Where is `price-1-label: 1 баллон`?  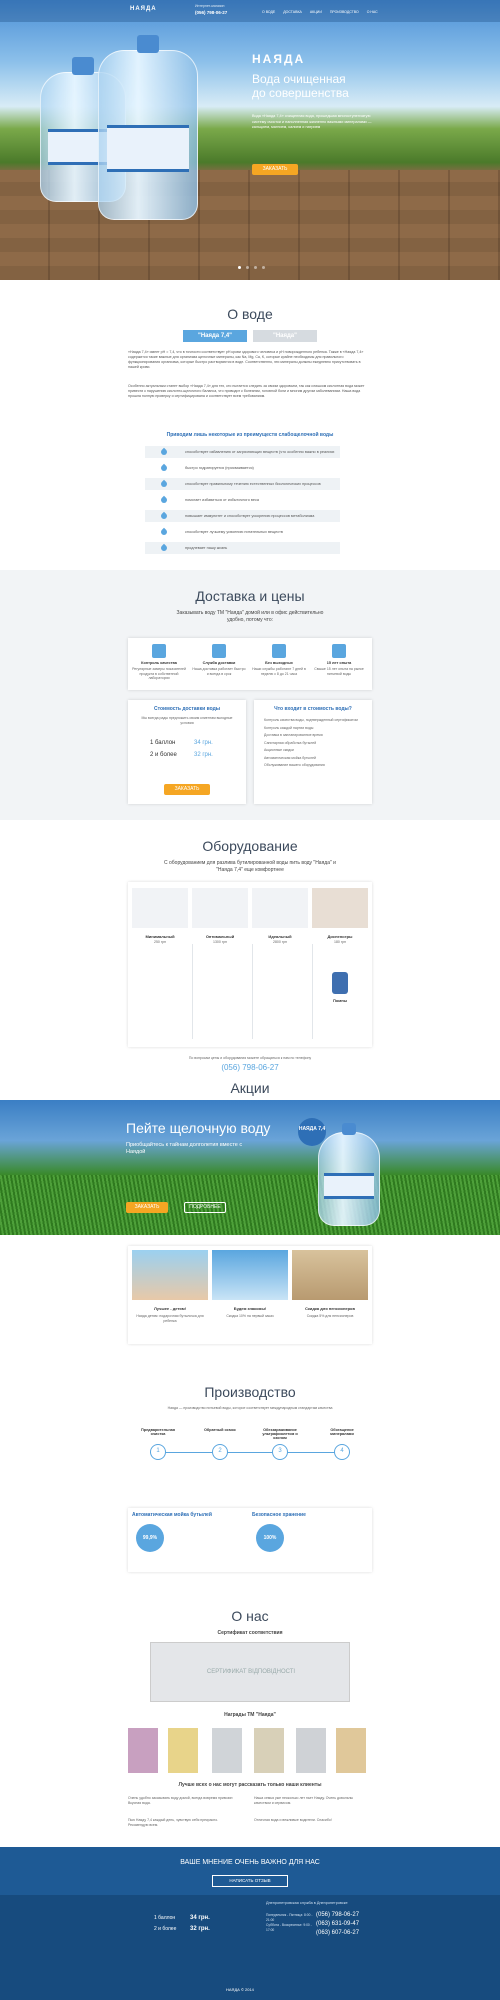
price-1-label: 1 баллон is located at coordinates (163, 743).